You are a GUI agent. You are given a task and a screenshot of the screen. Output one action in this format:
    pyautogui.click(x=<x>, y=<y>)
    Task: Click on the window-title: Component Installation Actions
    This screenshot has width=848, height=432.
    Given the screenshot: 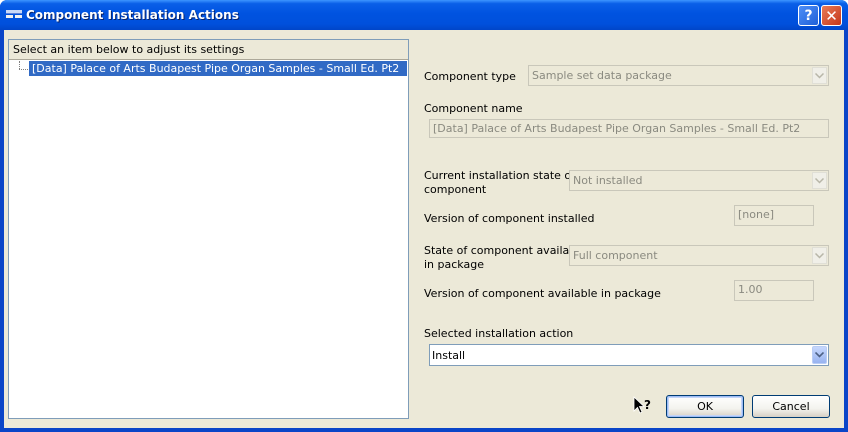 What is the action you would take?
    pyautogui.click(x=132, y=15)
    